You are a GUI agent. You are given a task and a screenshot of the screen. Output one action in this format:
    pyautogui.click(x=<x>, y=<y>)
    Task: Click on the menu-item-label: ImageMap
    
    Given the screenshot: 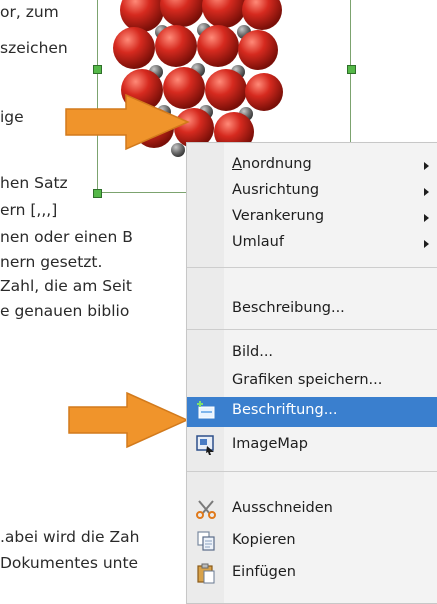 What is the action you would take?
    pyautogui.click(x=270, y=444)
    